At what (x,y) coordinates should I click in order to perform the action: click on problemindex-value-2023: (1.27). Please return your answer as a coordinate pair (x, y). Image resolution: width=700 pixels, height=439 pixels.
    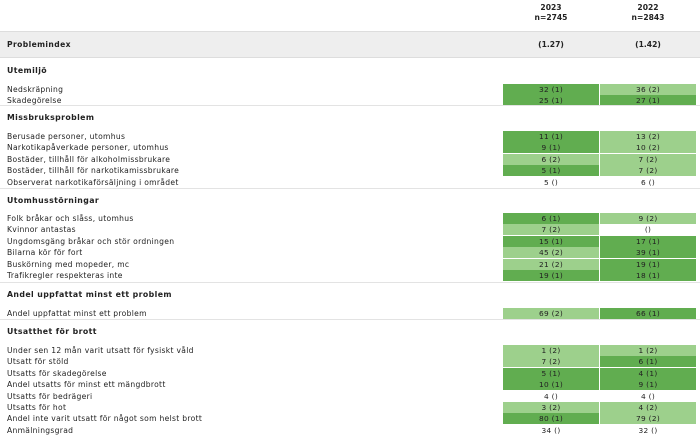
    Looking at the image, I should click on (551, 44).